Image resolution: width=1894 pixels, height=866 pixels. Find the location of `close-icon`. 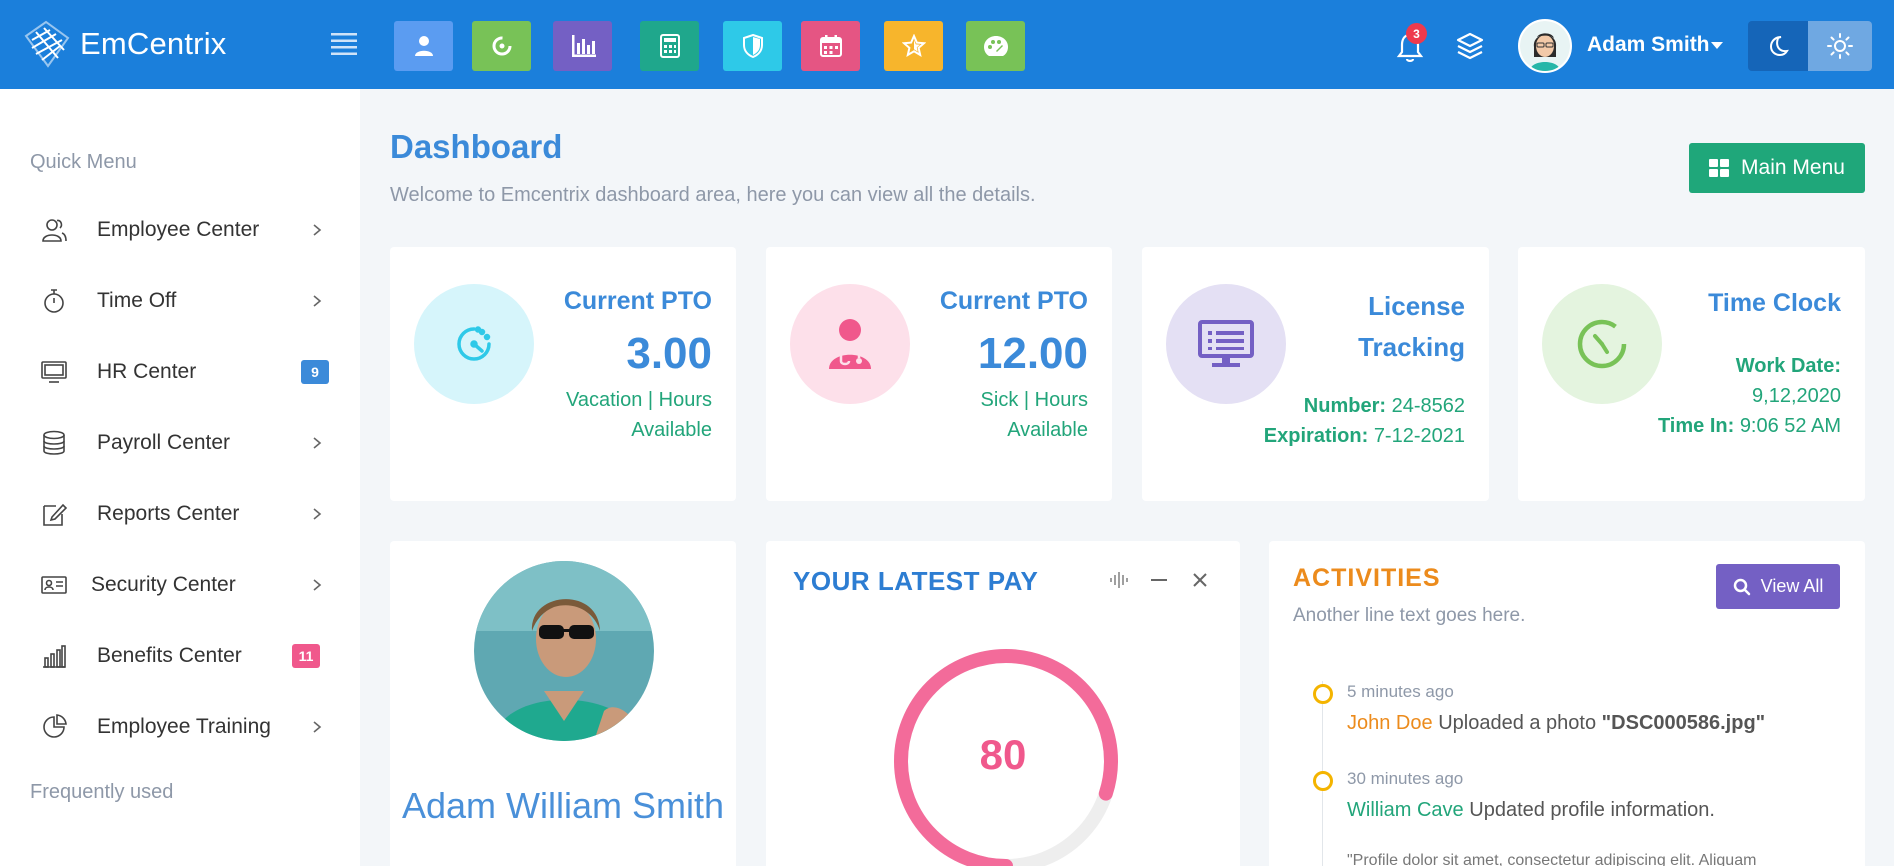

close-icon is located at coordinates (1200, 580).